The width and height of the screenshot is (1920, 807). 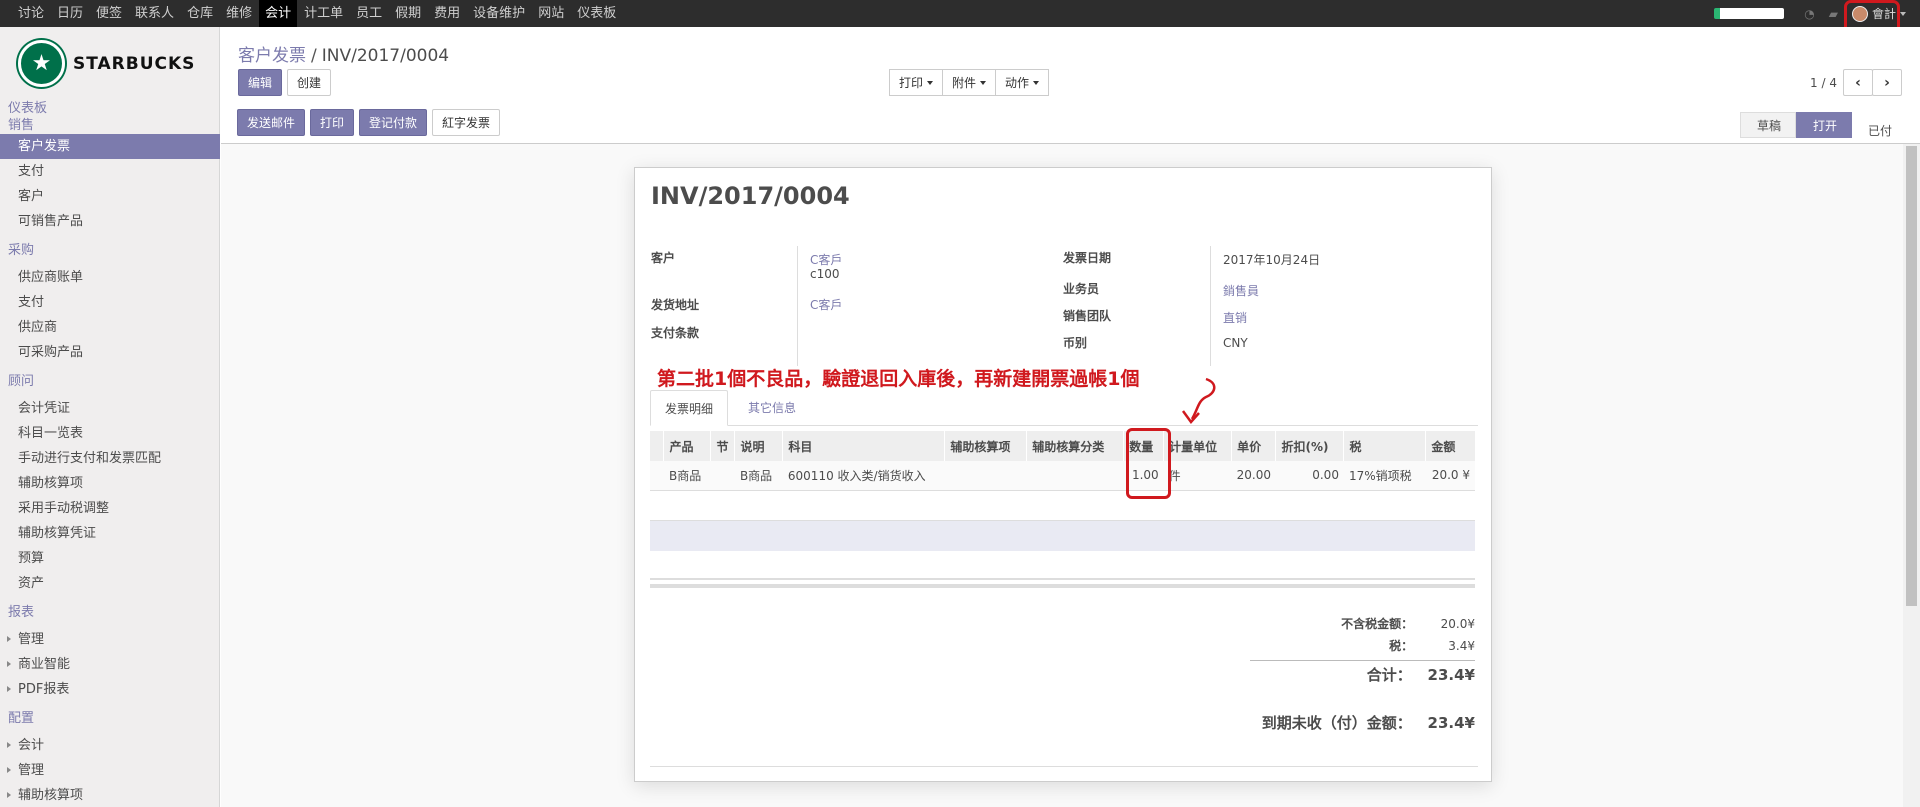 What do you see at coordinates (657, 476) in the screenshot?
I see `row-handle` at bounding box center [657, 476].